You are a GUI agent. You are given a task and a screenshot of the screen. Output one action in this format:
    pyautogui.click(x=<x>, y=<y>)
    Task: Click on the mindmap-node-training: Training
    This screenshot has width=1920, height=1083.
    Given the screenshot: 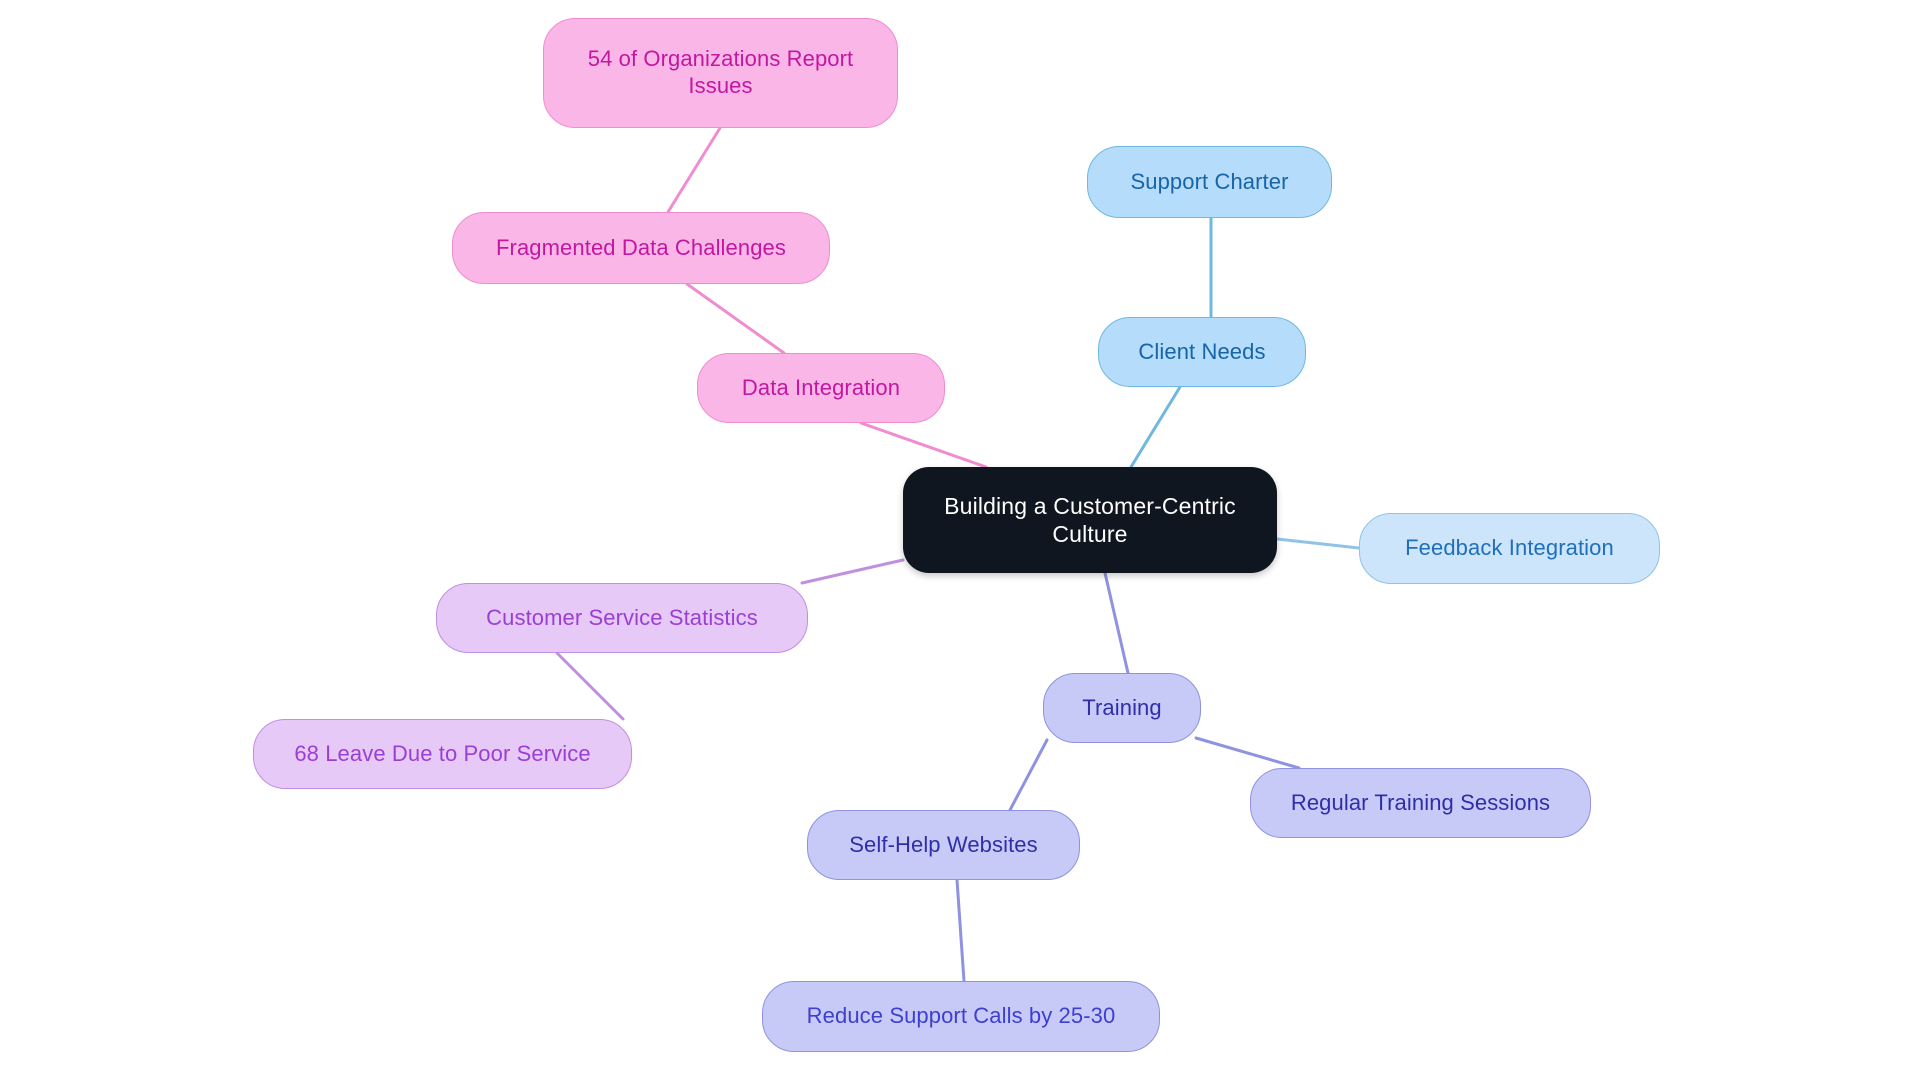 What is the action you would take?
    pyautogui.click(x=1122, y=708)
    